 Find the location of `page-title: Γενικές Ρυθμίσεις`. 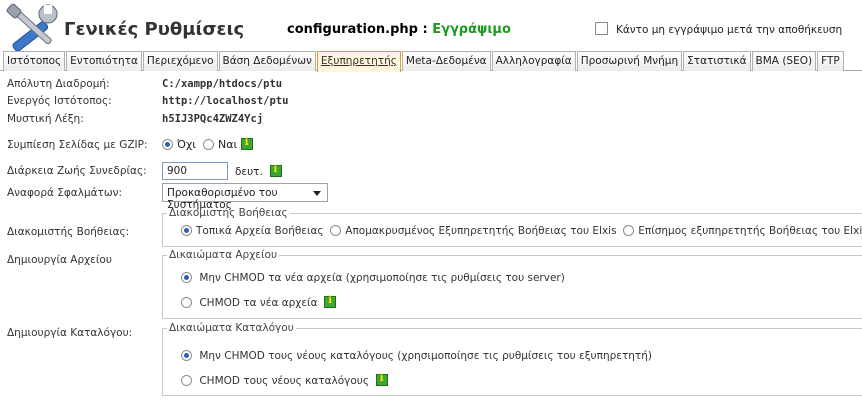

page-title: Γενικές Ρυθμίσεις is located at coordinates (154, 29).